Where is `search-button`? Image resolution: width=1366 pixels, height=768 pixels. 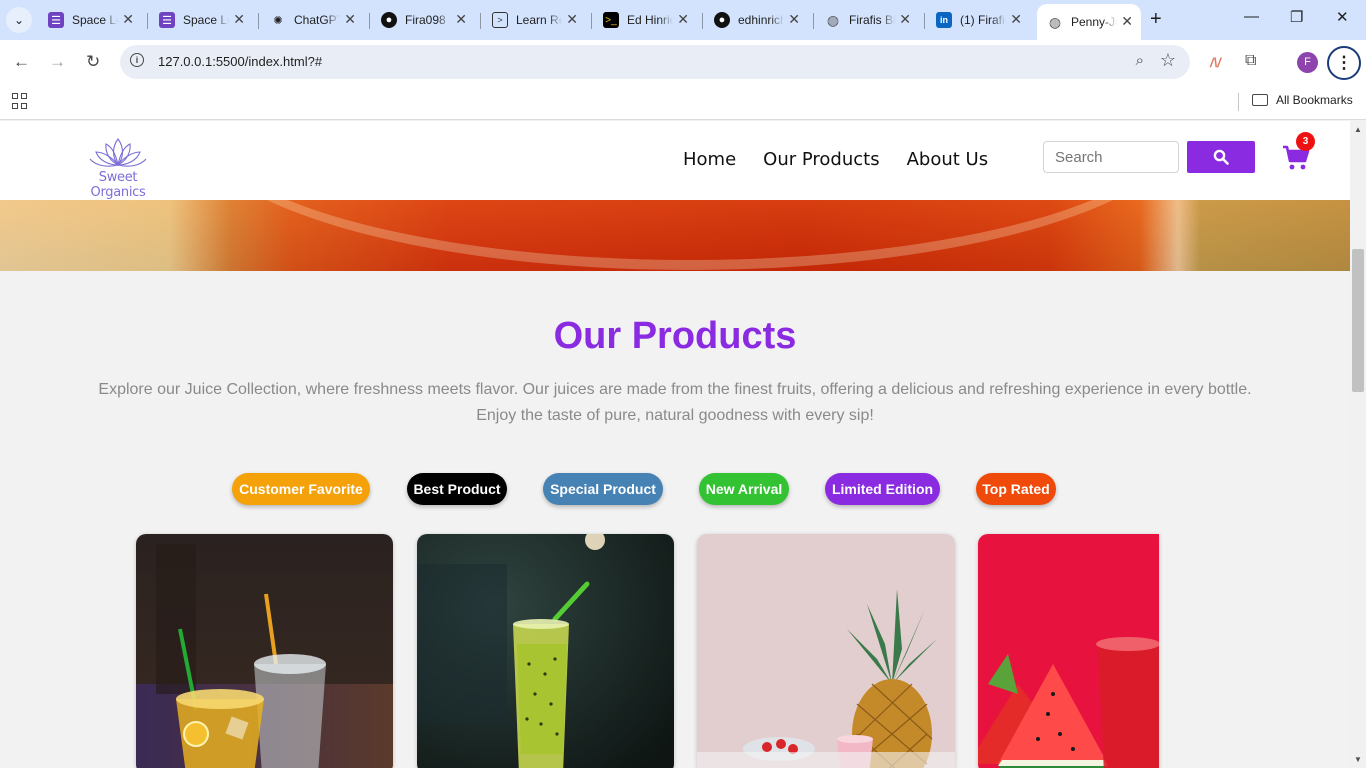
search-button is located at coordinates (1221, 157).